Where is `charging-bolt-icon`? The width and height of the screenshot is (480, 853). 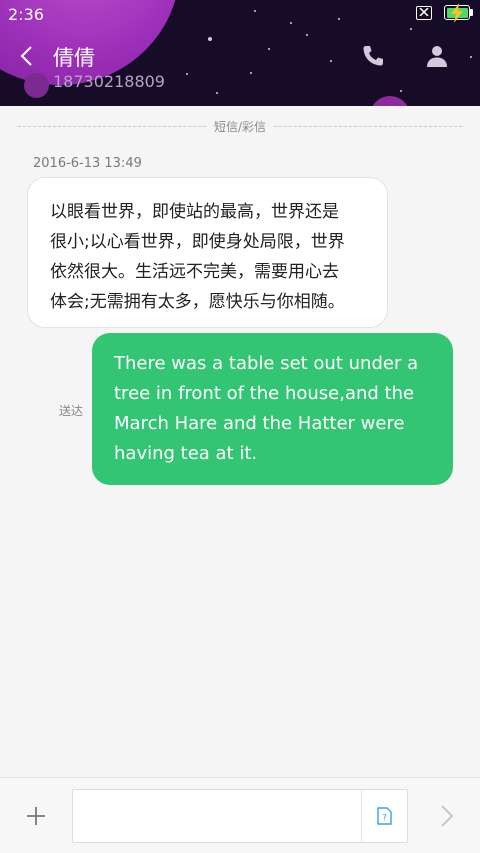
charging-bolt-icon is located at coordinates (457, 13).